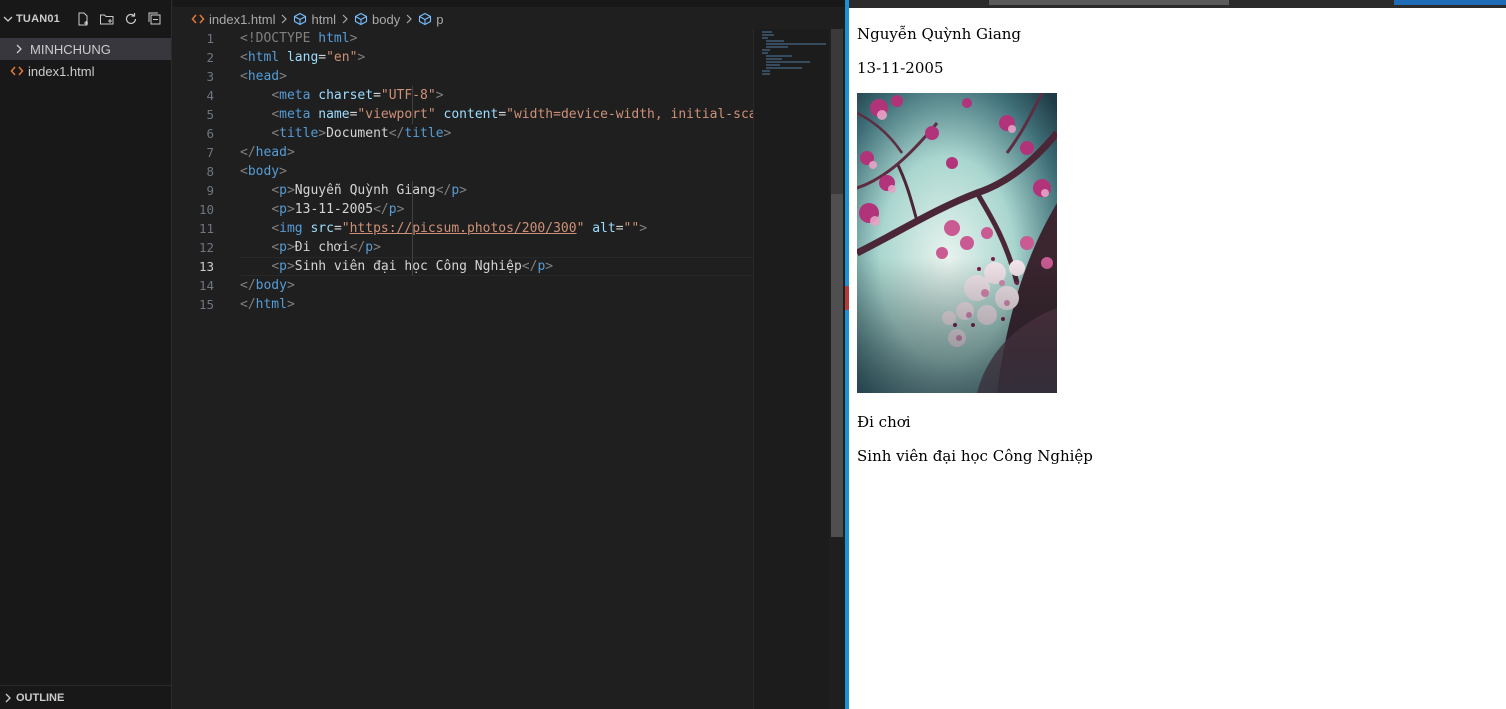  What do you see at coordinates (496, 95) in the screenshot?
I see `code-text: < meta charset = "UTF-8" >` at bounding box center [496, 95].